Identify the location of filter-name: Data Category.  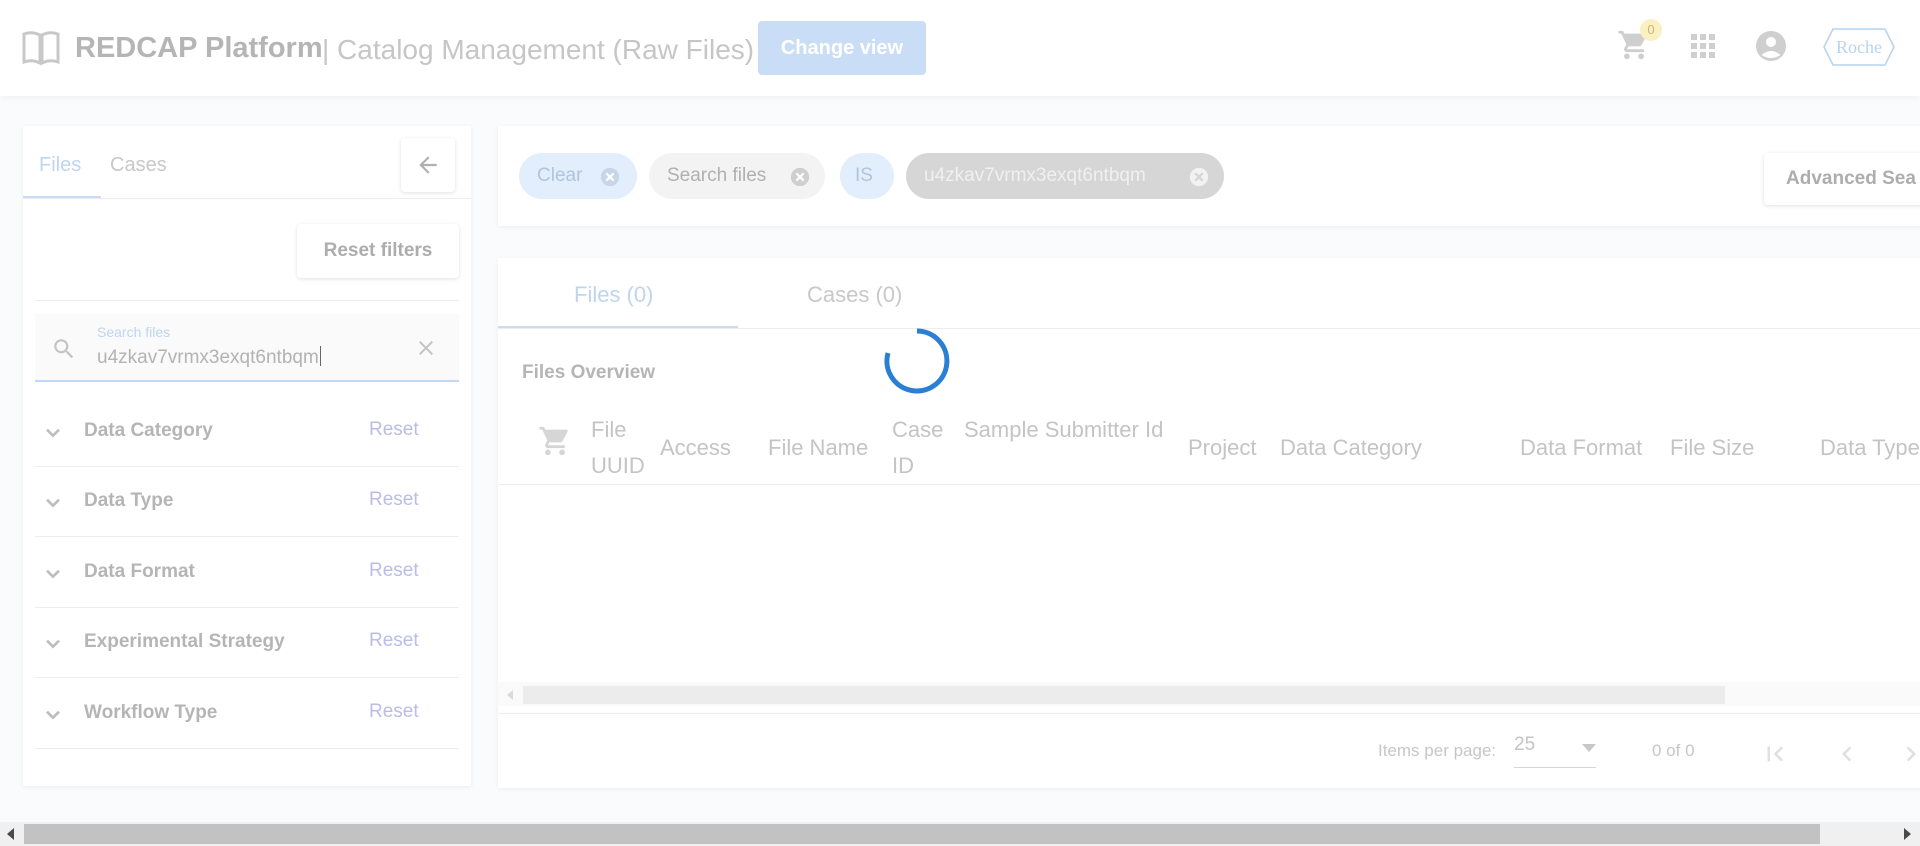
(148, 430).